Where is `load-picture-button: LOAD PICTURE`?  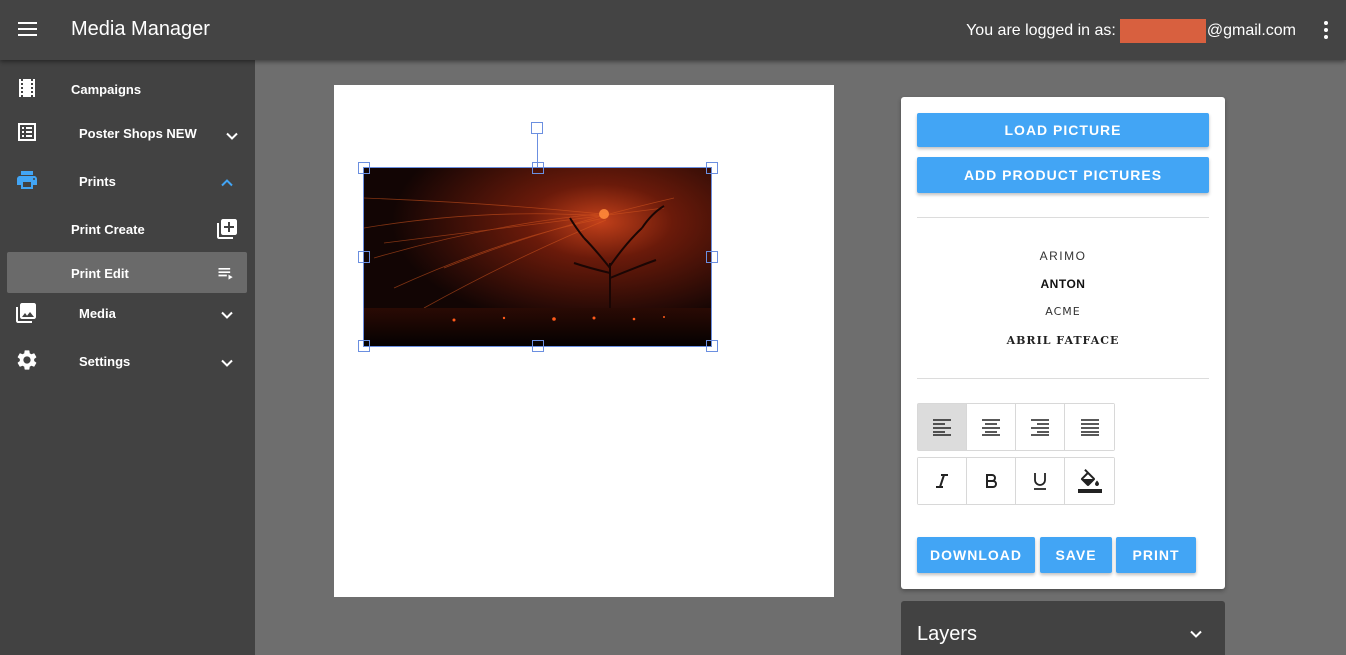 load-picture-button: LOAD PICTURE is located at coordinates (1063, 130).